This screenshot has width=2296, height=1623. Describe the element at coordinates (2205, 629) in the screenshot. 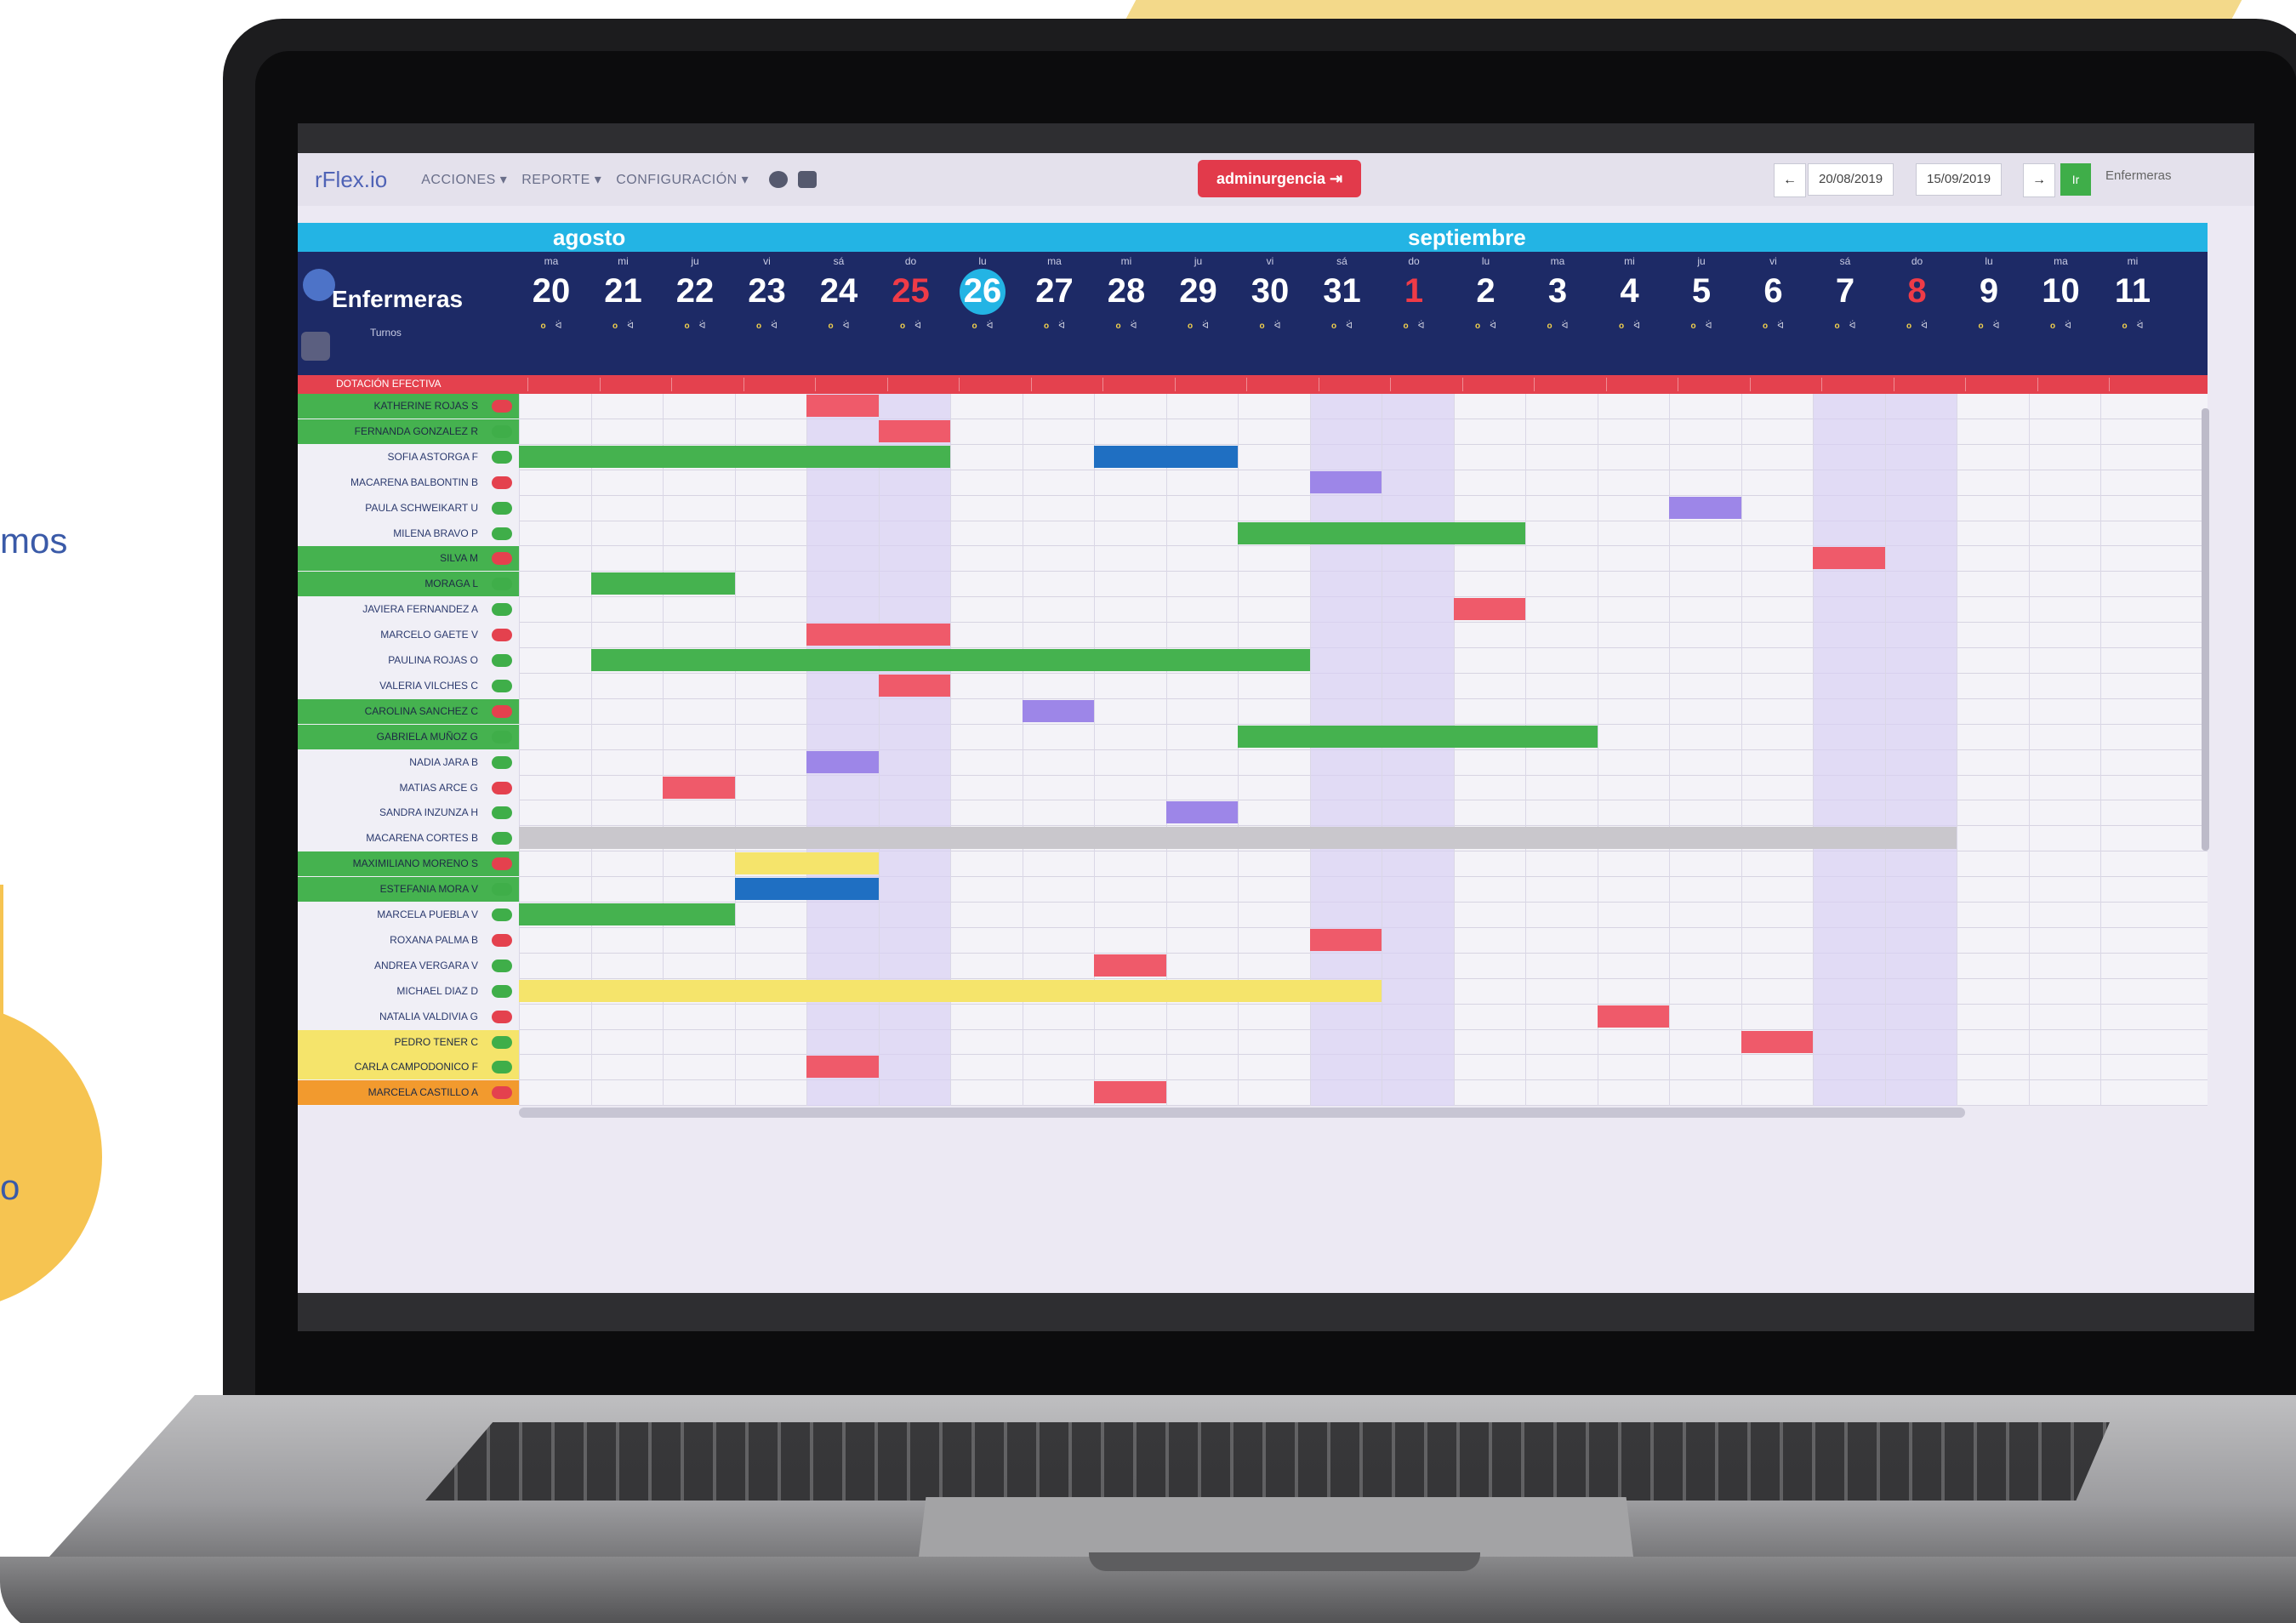

I see `vertical-scrollbar` at that location.